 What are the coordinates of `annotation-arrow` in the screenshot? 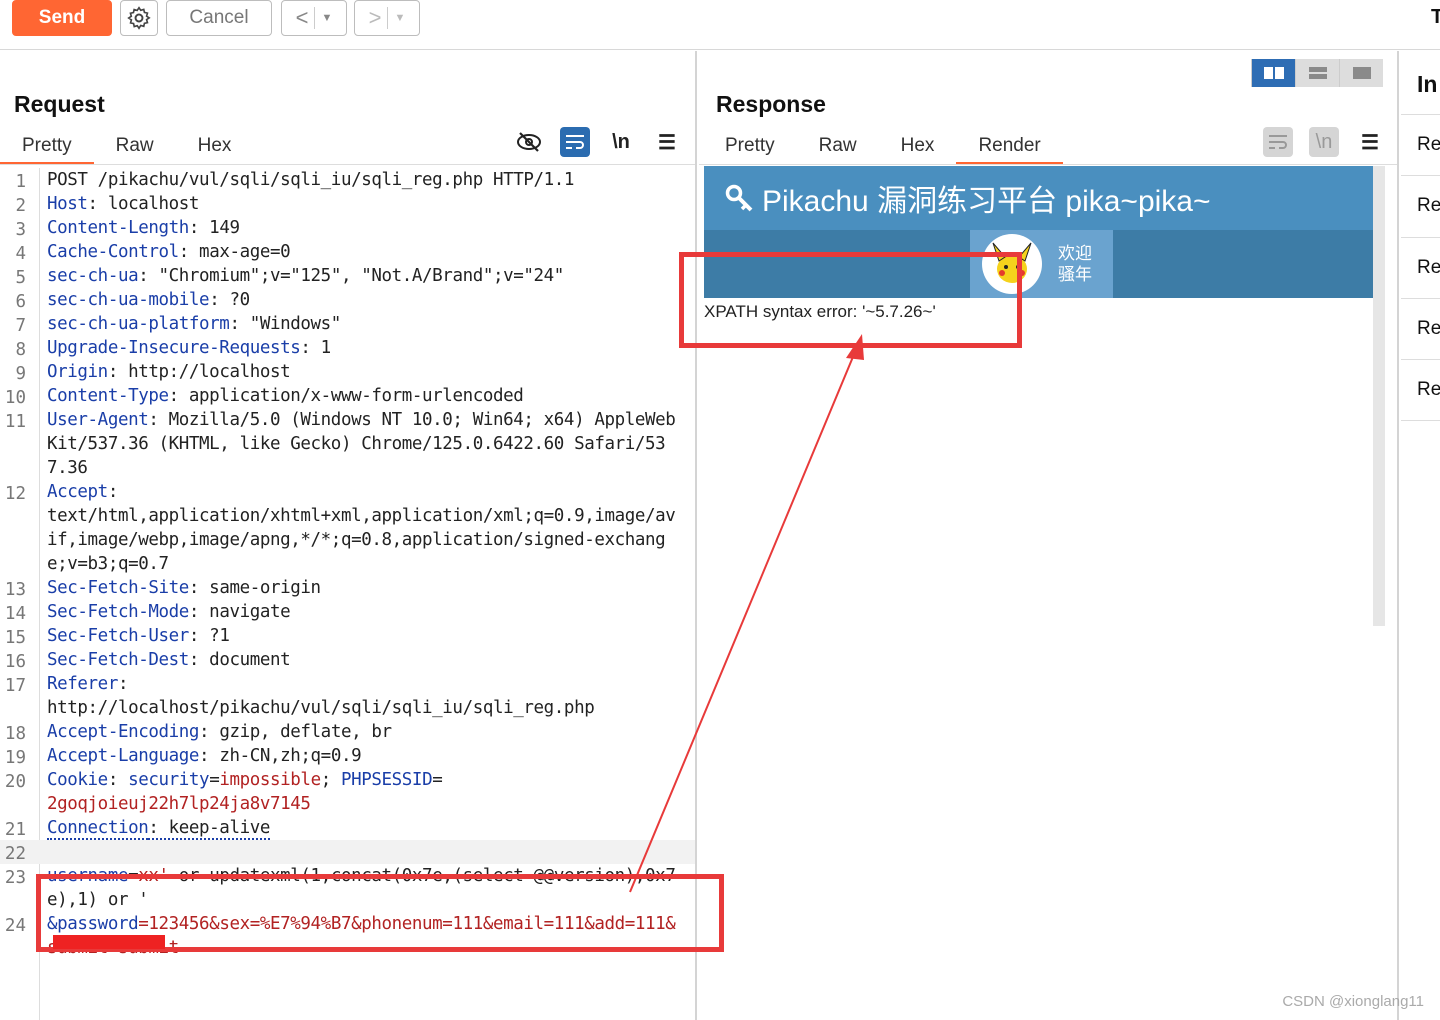 It's located at (746, 613).